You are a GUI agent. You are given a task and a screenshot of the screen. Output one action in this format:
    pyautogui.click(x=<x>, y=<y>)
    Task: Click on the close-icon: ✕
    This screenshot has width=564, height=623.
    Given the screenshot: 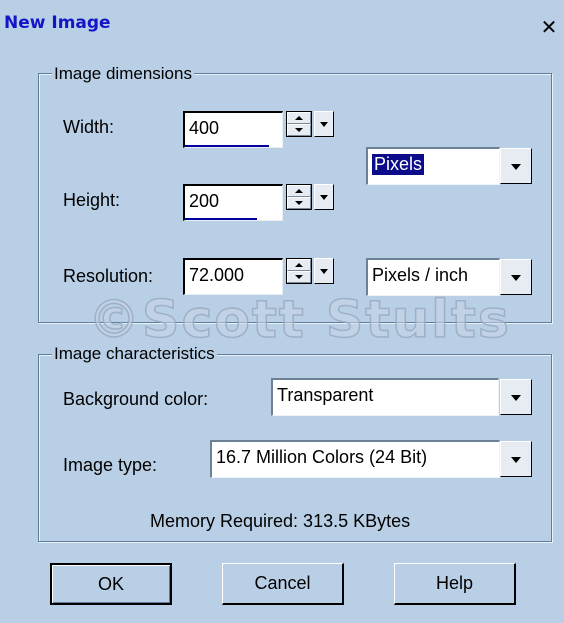 What is the action you would take?
    pyautogui.click(x=549, y=27)
    